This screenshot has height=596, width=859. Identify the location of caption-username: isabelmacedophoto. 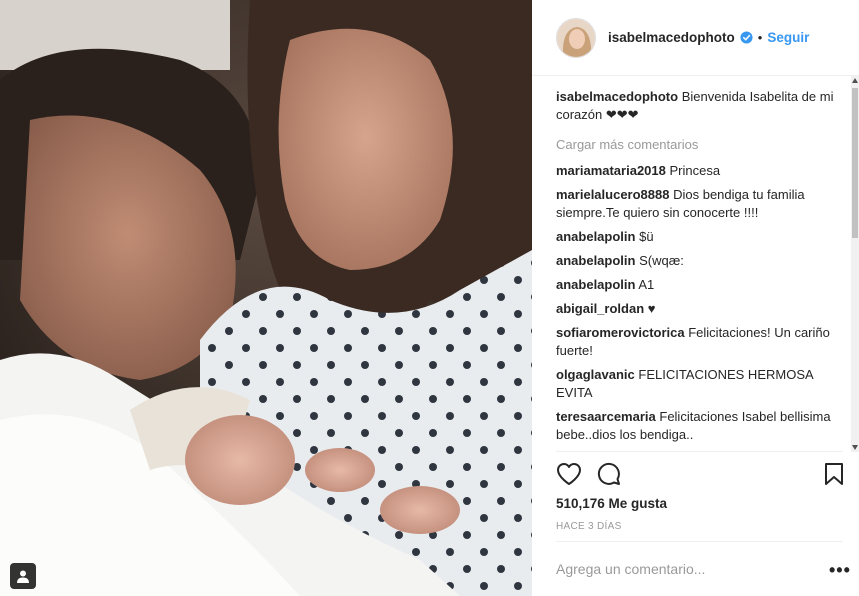
(617, 96).